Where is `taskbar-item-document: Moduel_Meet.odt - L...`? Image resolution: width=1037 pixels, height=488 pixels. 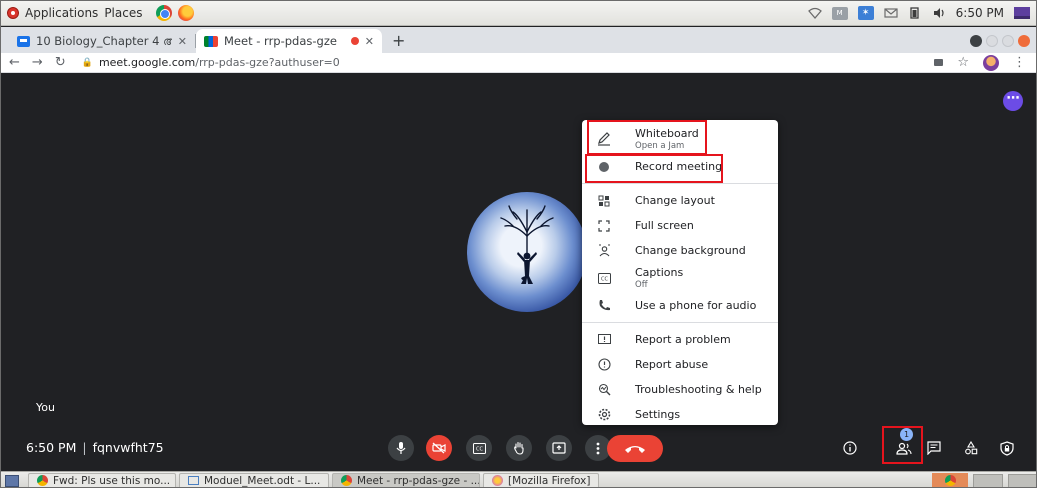
taskbar-item-document: Moduel_Meet.odt - L... is located at coordinates (254, 479).